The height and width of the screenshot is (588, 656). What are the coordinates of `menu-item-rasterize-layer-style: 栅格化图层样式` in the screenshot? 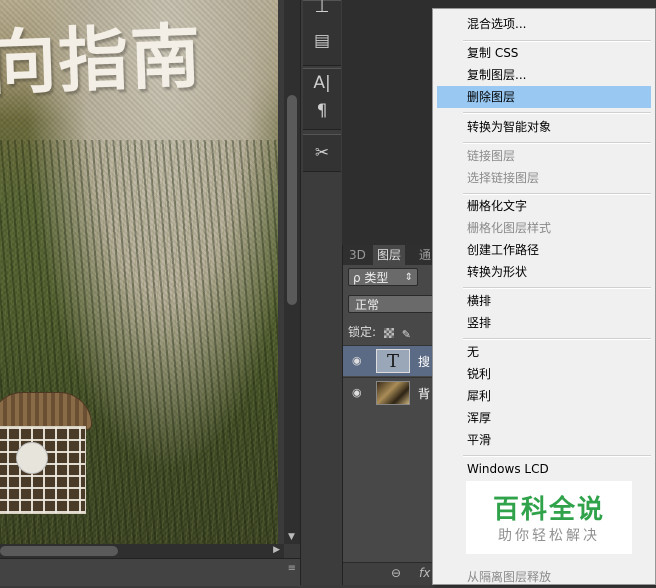 It's located at (509, 228).